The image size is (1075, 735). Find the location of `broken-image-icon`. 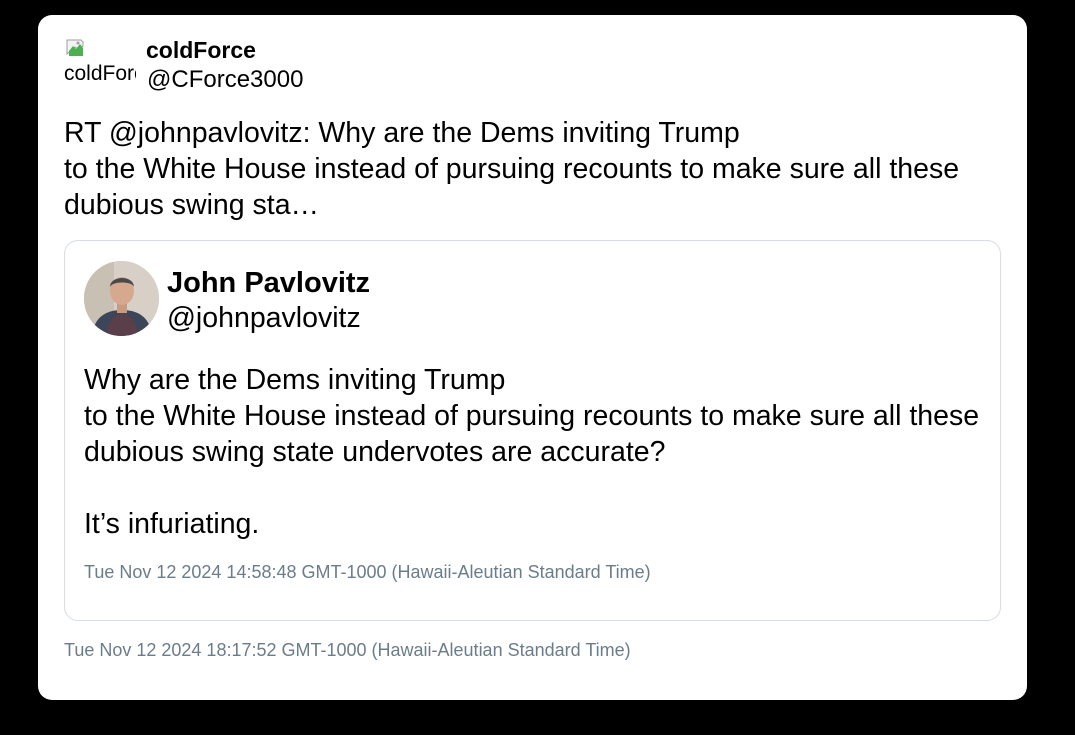

broken-image-icon is located at coordinates (75, 47).